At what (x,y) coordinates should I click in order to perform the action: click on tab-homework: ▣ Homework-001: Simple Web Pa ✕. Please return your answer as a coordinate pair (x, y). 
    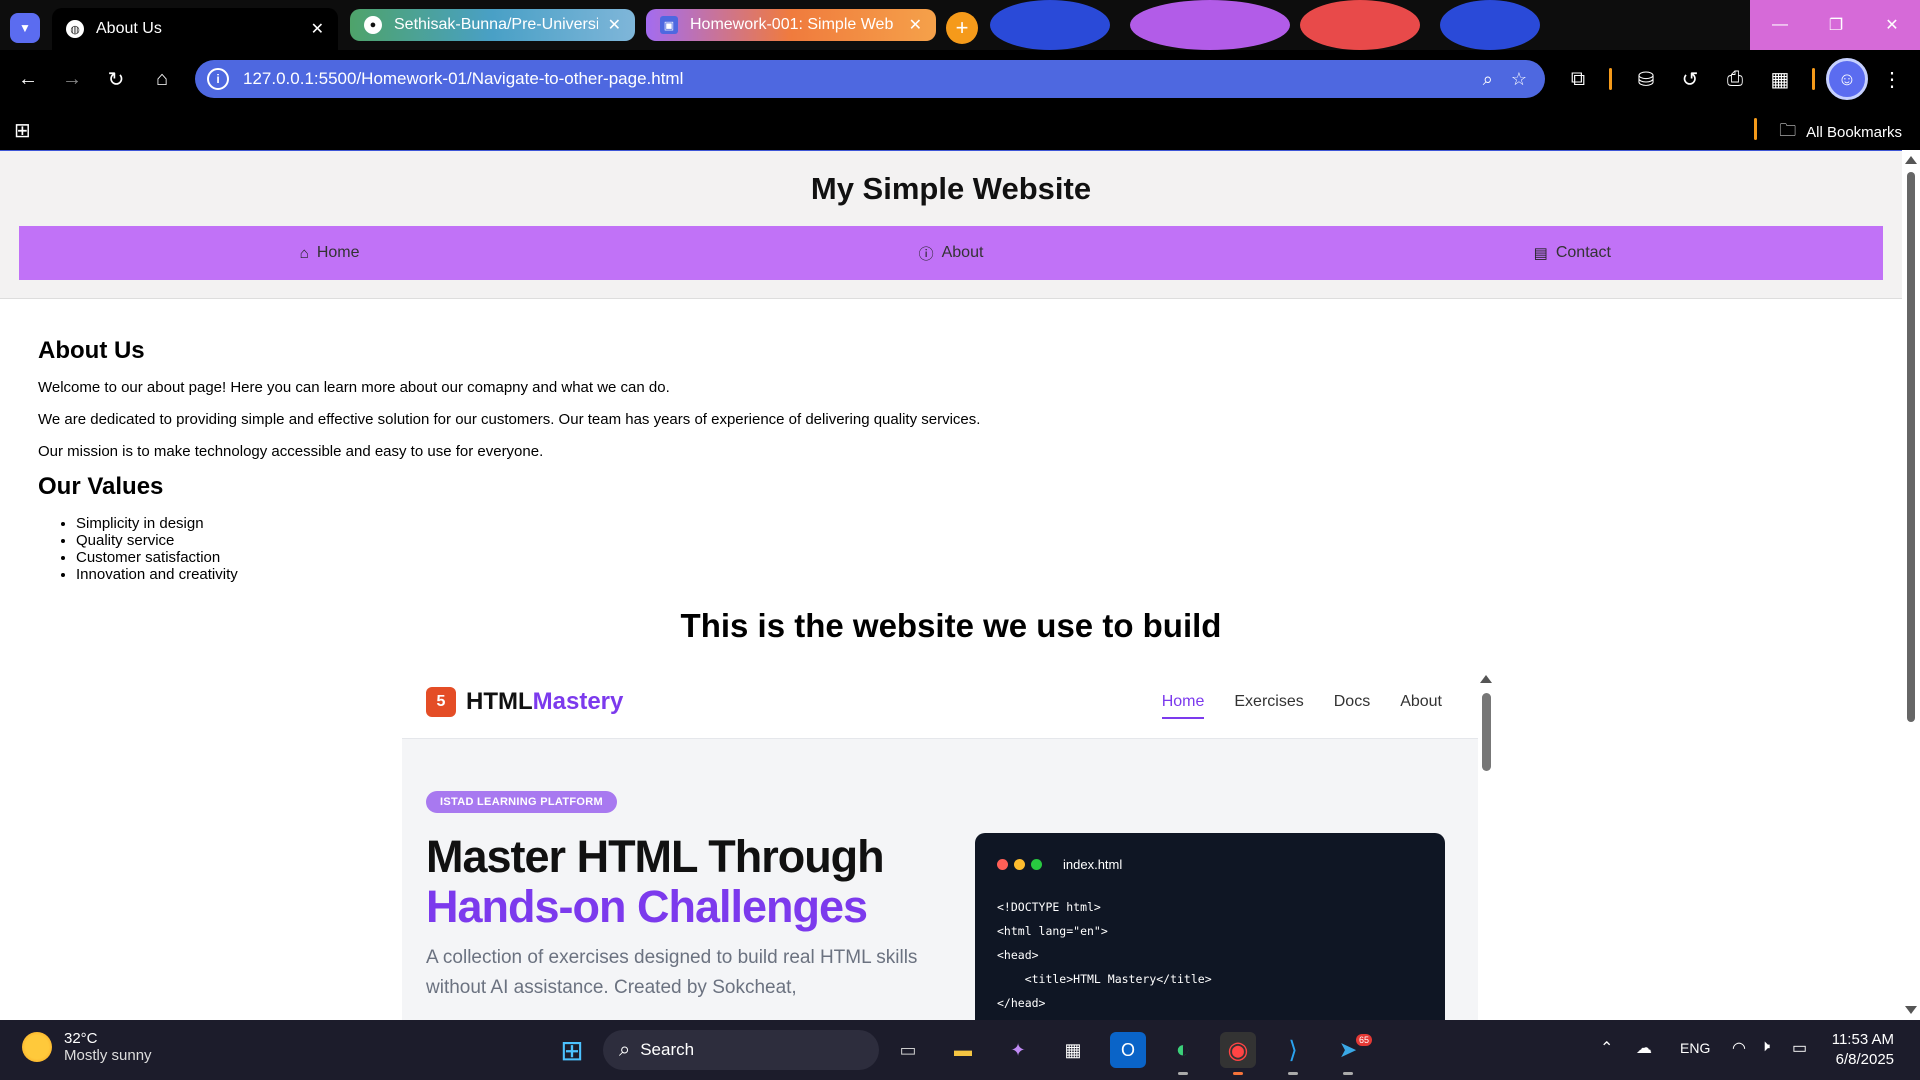
    Looking at the image, I should click on (791, 25).